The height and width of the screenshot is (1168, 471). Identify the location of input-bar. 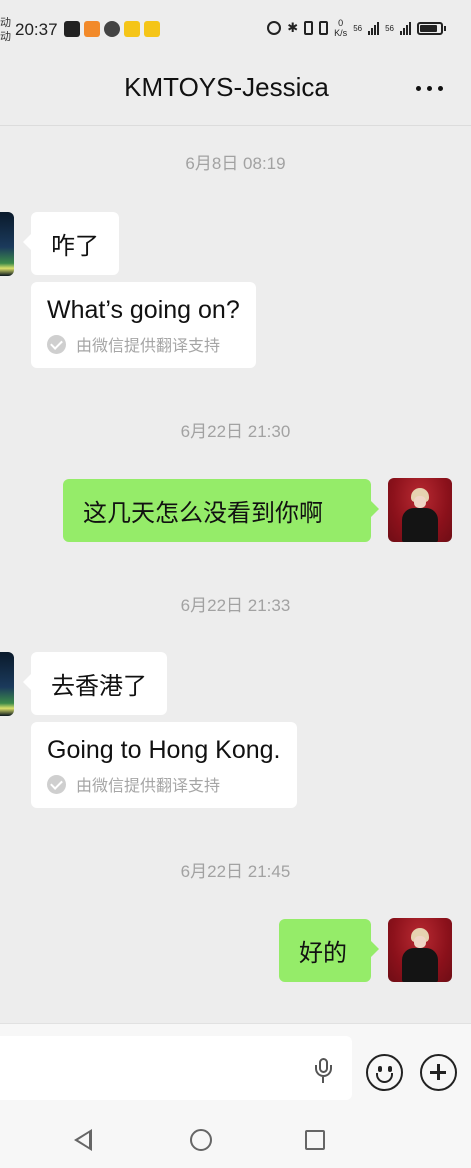
(235, 1062).